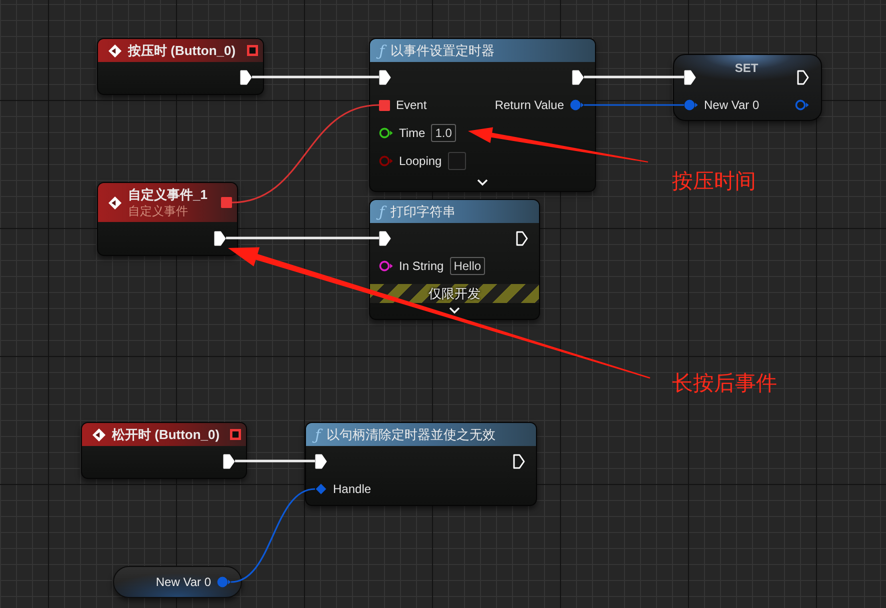 The height and width of the screenshot is (608, 886). What do you see at coordinates (747, 87) in the screenshot?
I see `set-node: SET New Var 0` at bounding box center [747, 87].